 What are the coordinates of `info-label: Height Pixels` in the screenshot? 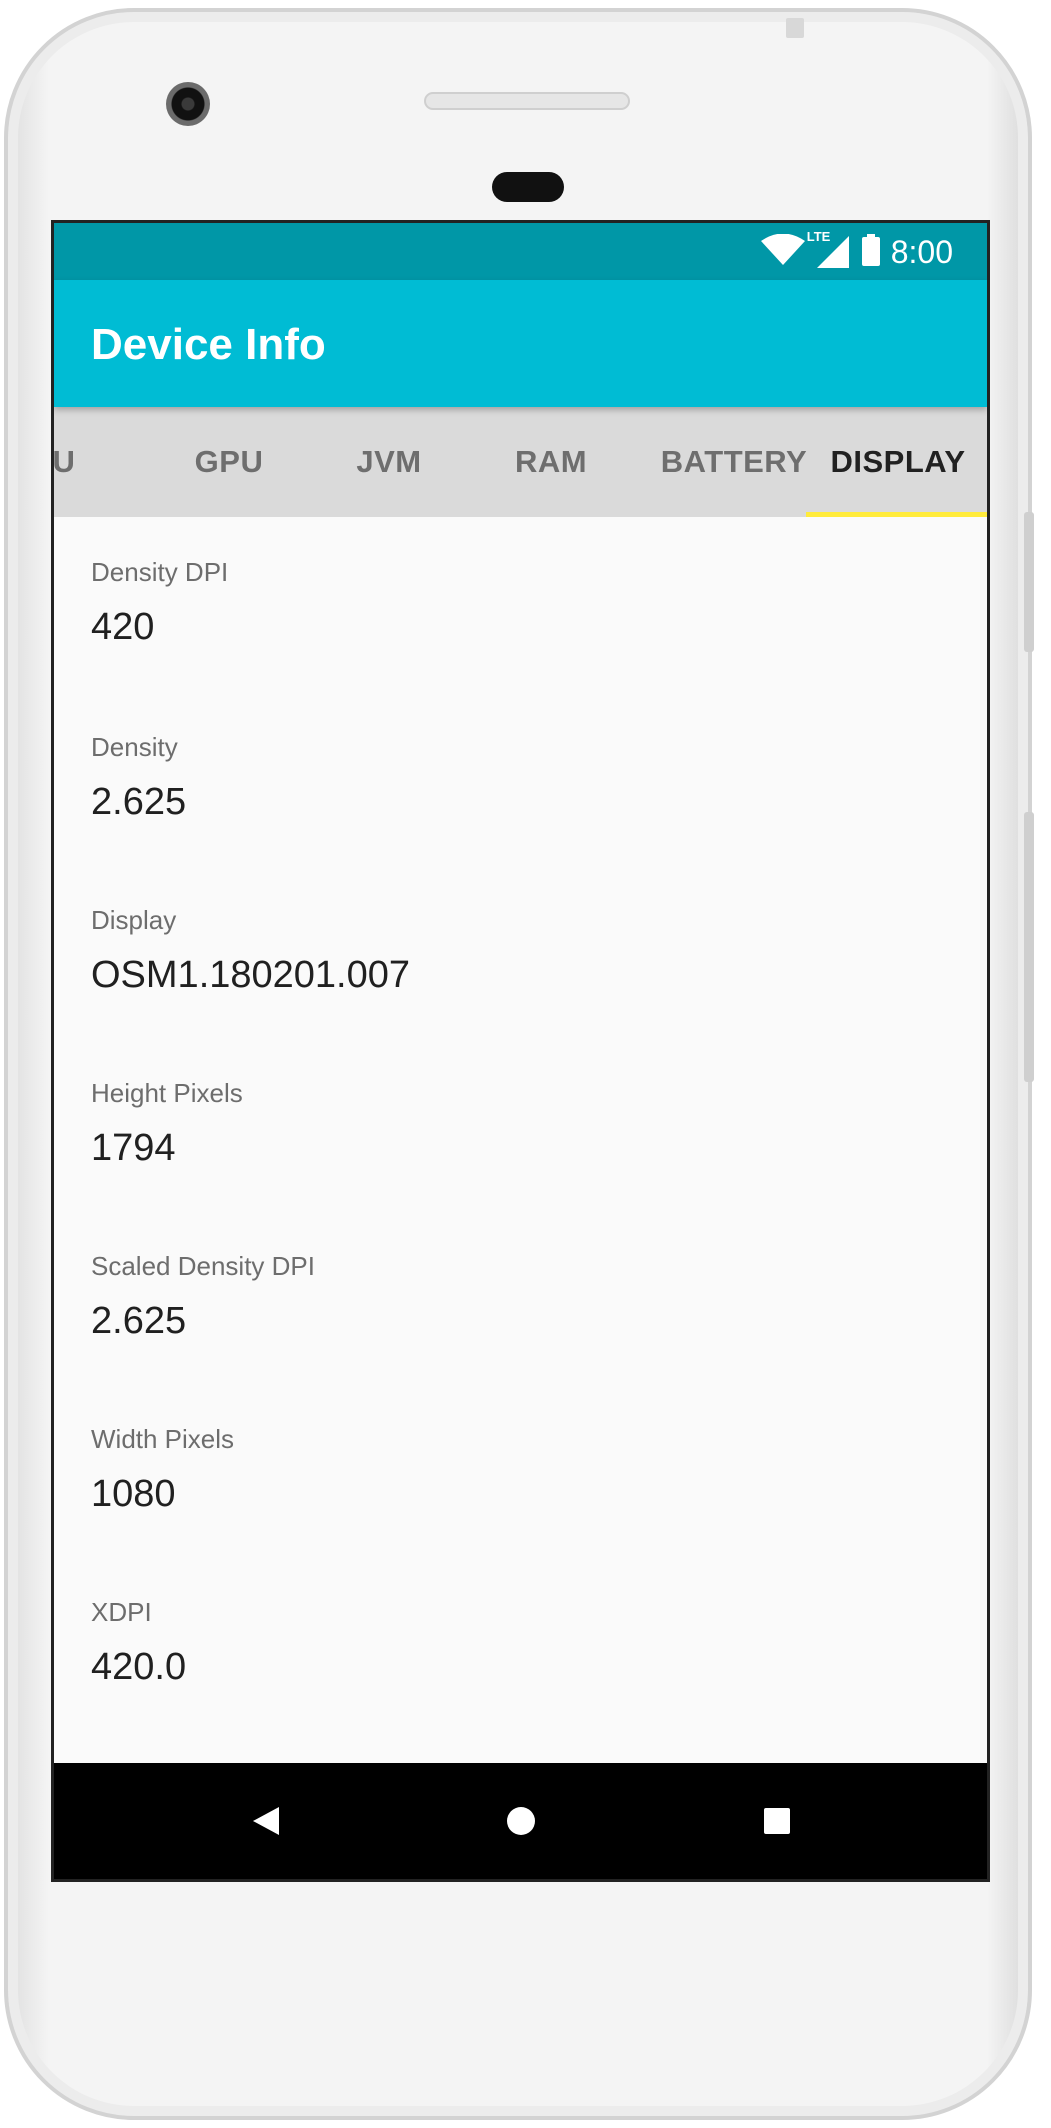 It's located at (167, 1093).